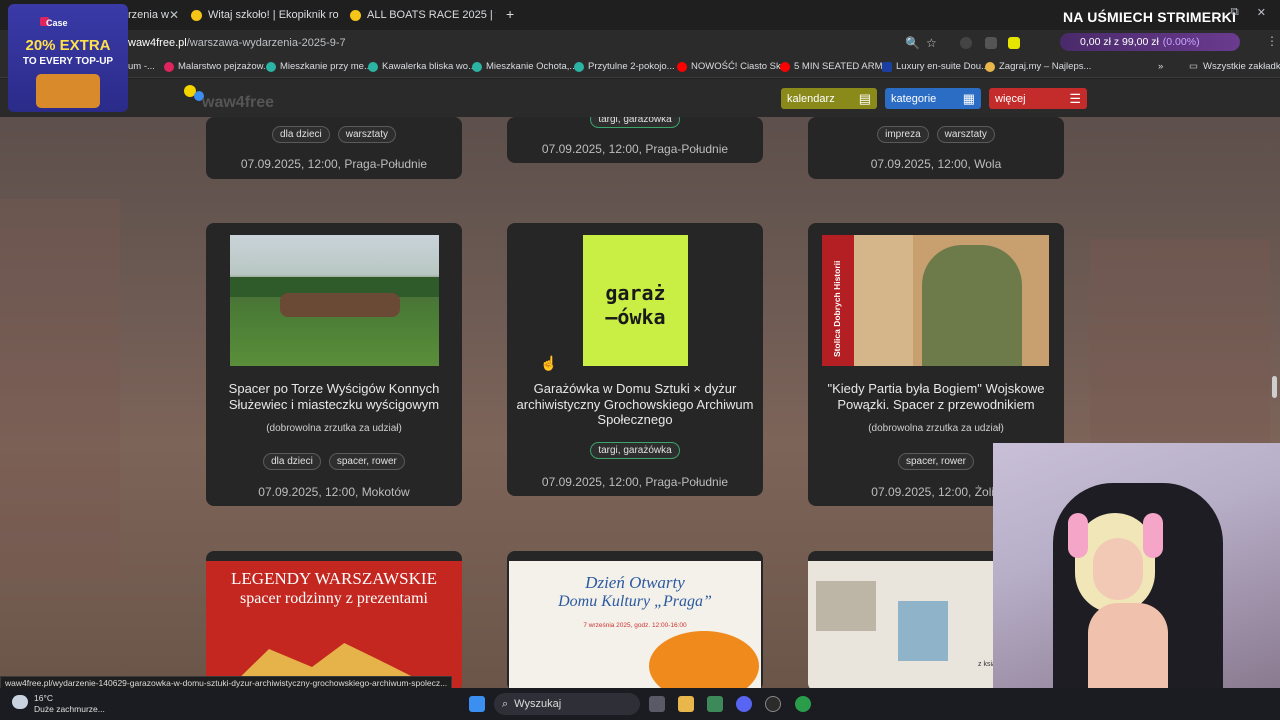 This screenshot has width=1280, height=720. I want to click on search-icon: ⌕, so click(505, 703).